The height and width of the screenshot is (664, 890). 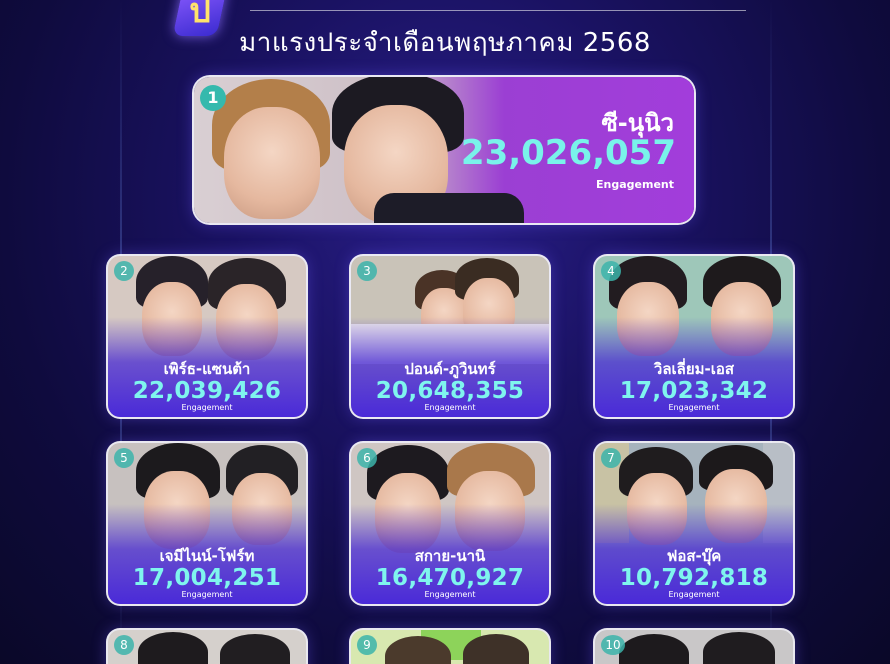 I want to click on rank-badge: 7, so click(x=611, y=458).